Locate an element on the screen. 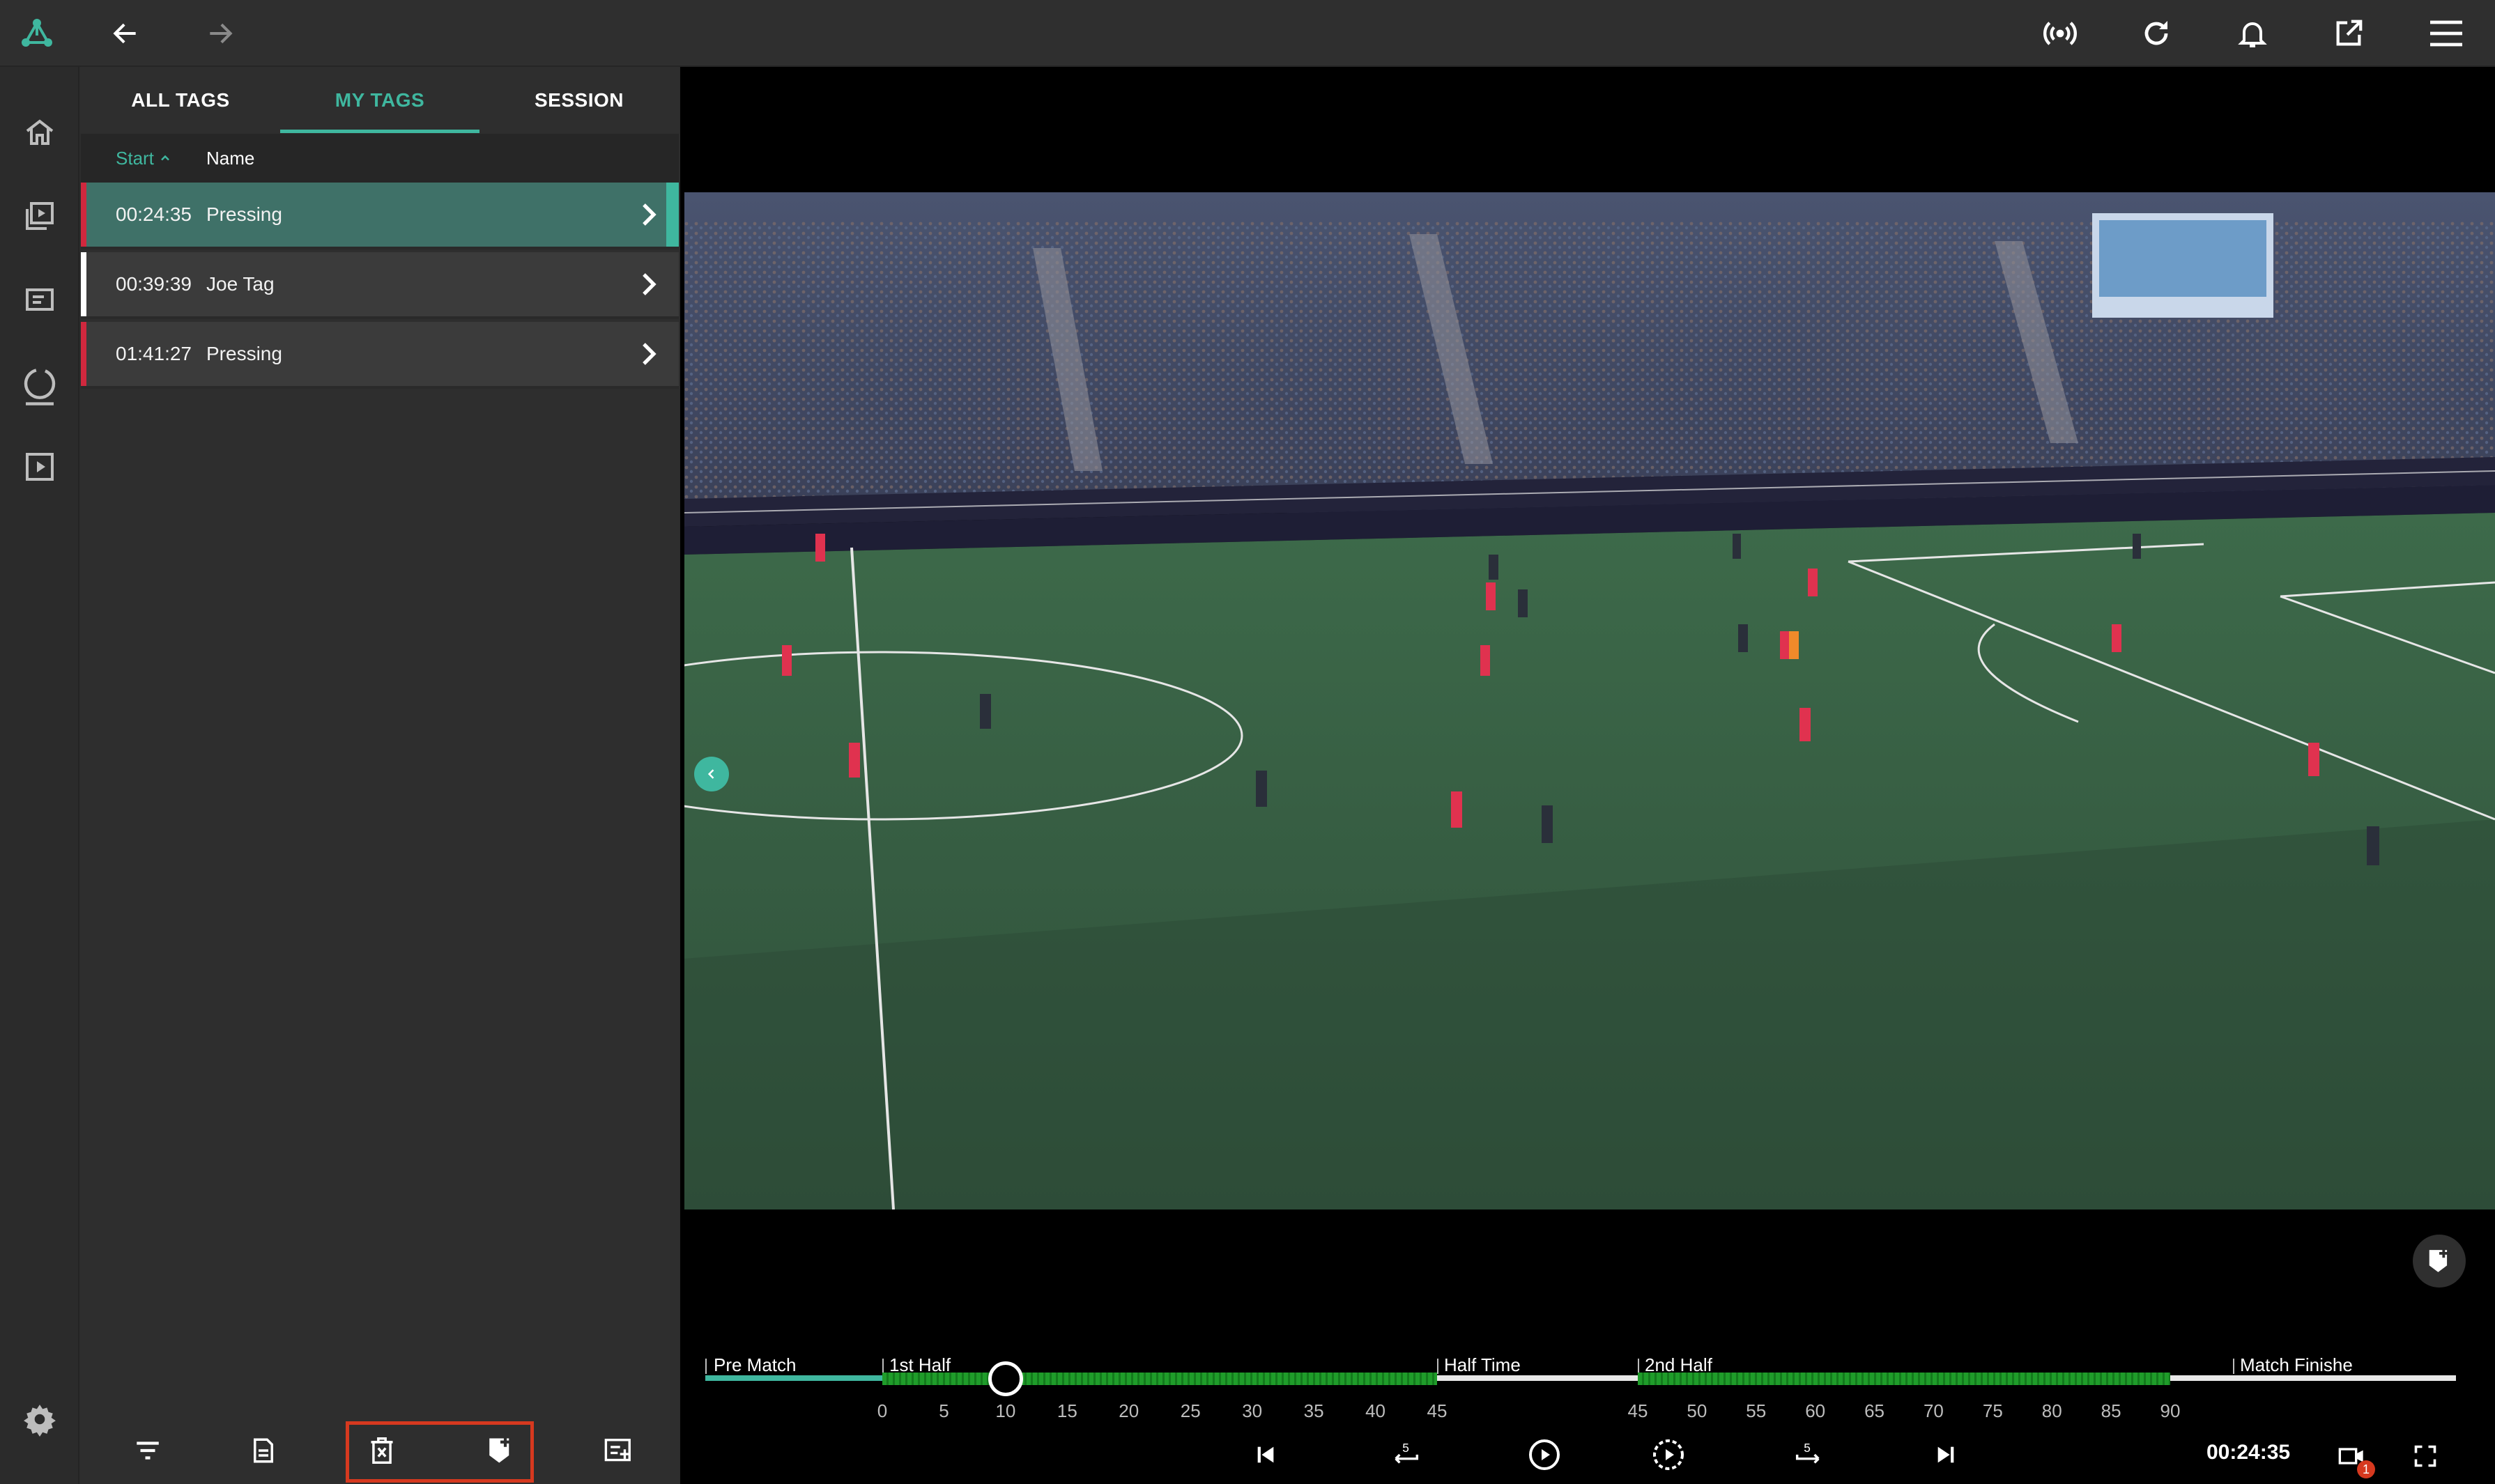 This screenshot has height=1484, width=2495. video-library-icon is located at coordinates (39, 216).